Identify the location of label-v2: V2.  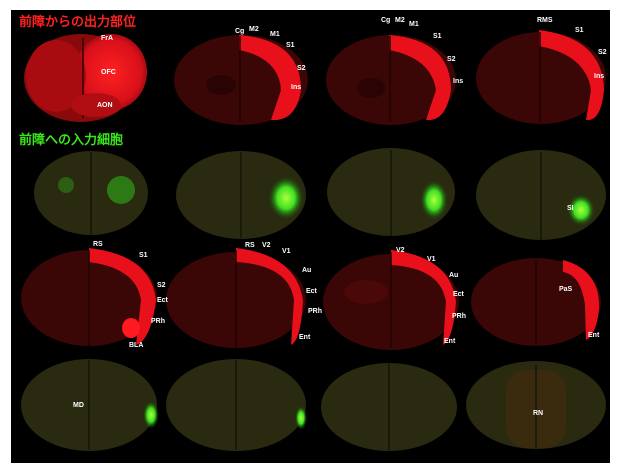
(266, 245).